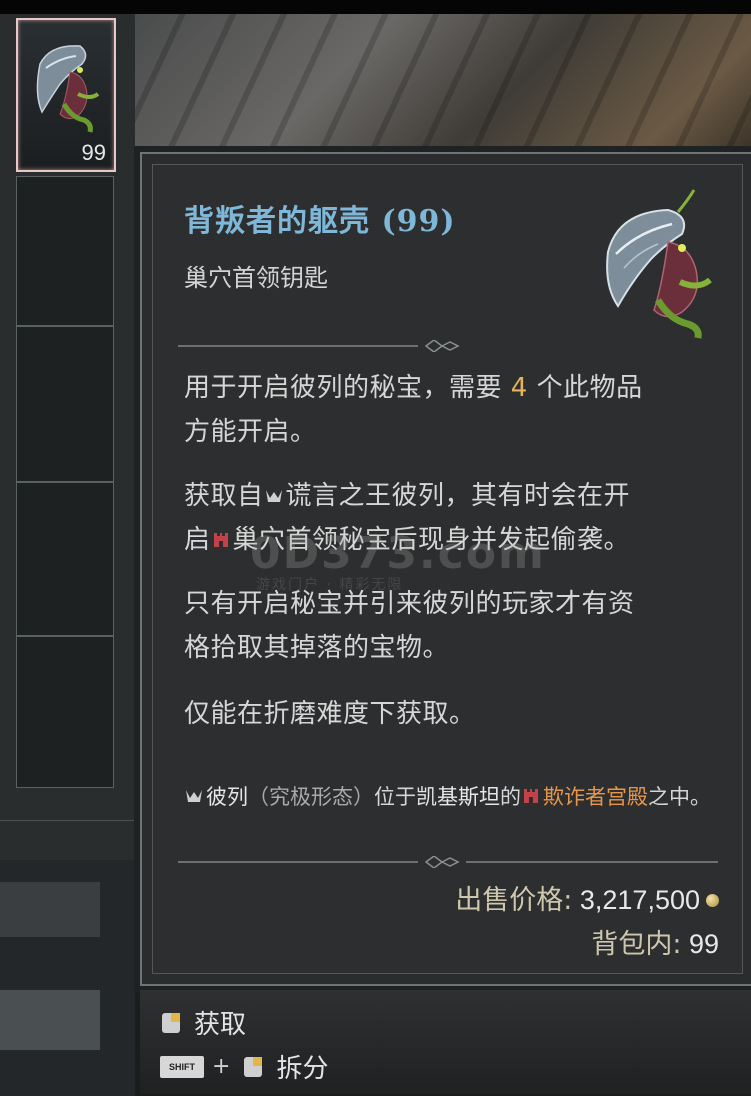  I want to click on betrayers-husk-large-icon, so click(659, 264).